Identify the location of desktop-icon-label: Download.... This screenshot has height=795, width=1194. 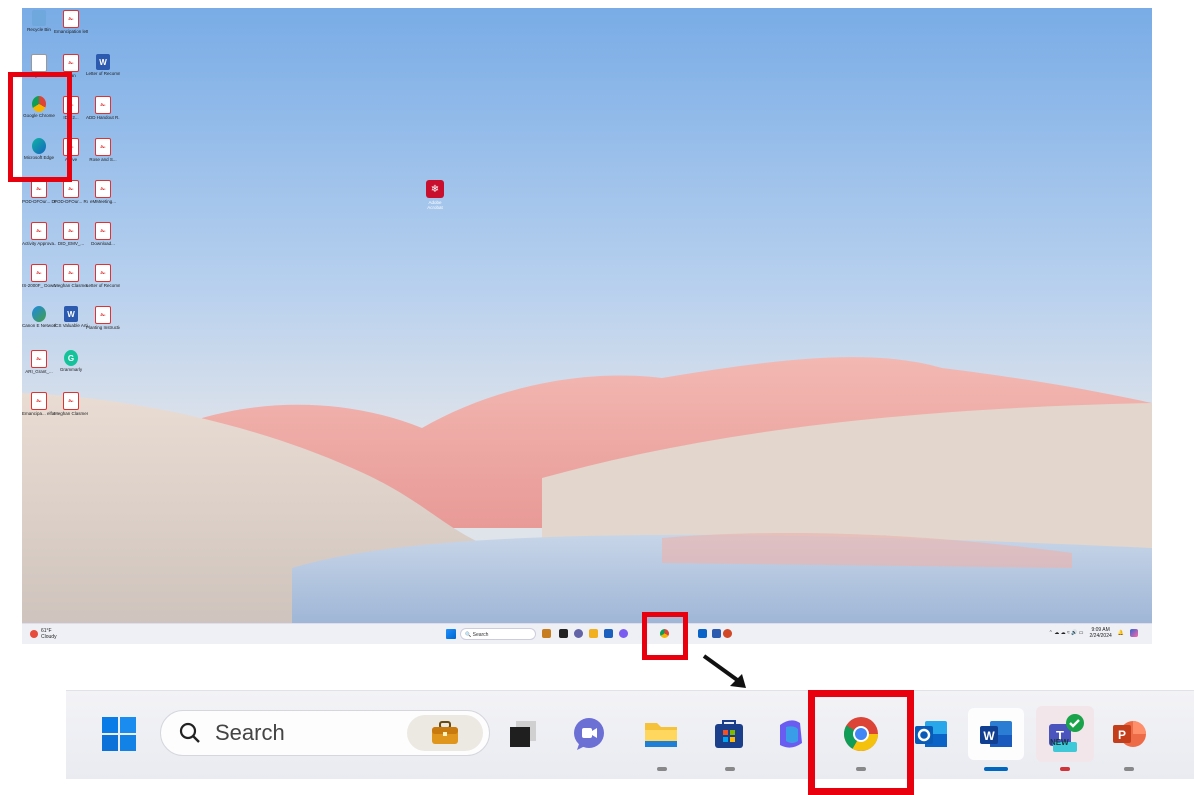
(103, 243).